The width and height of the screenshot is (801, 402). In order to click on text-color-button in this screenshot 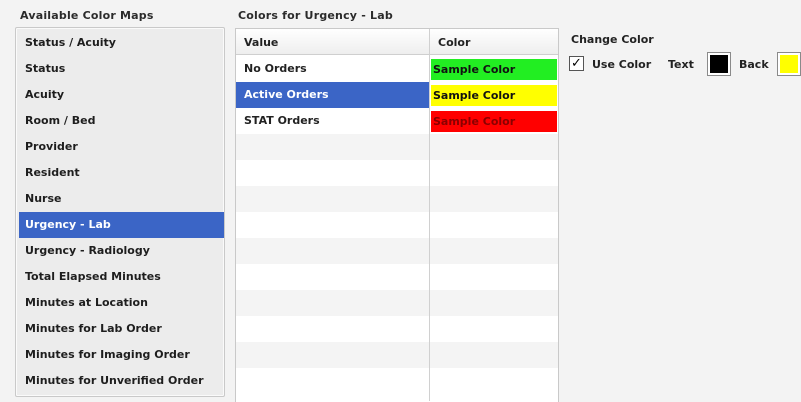, I will do `click(719, 64)`.